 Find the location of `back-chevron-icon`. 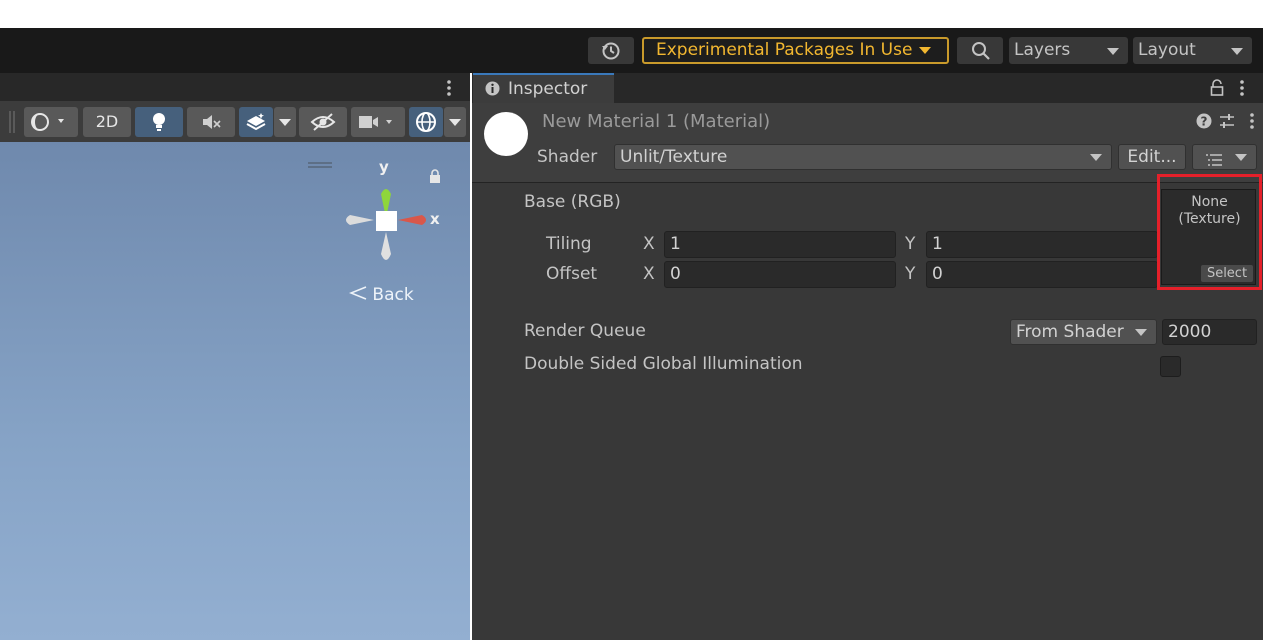

back-chevron-icon is located at coordinates (360, 295).